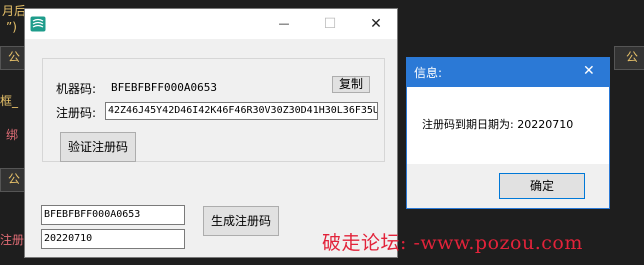 Image resolution: width=644 pixels, height=265 pixels. I want to click on message-box-footer: 确定, so click(508, 186).